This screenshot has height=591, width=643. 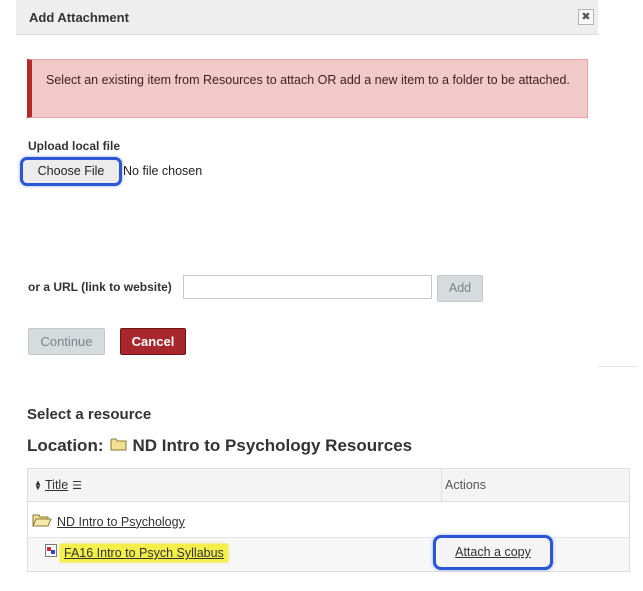 I want to click on choose-file-button: Choose File, so click(x=71, y=171).